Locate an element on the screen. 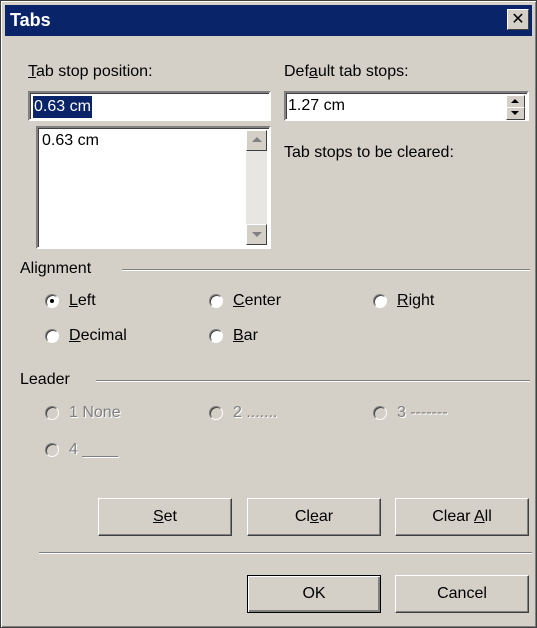 The width and height of the screenshot is (537, 628). leader-group-label: Leader is located at coordinates (45, 379).